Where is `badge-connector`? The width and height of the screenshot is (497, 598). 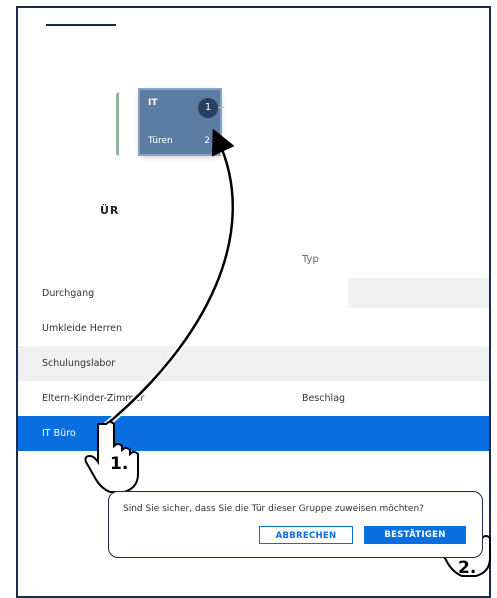
badge-connector is located at coordinates (221, 107).